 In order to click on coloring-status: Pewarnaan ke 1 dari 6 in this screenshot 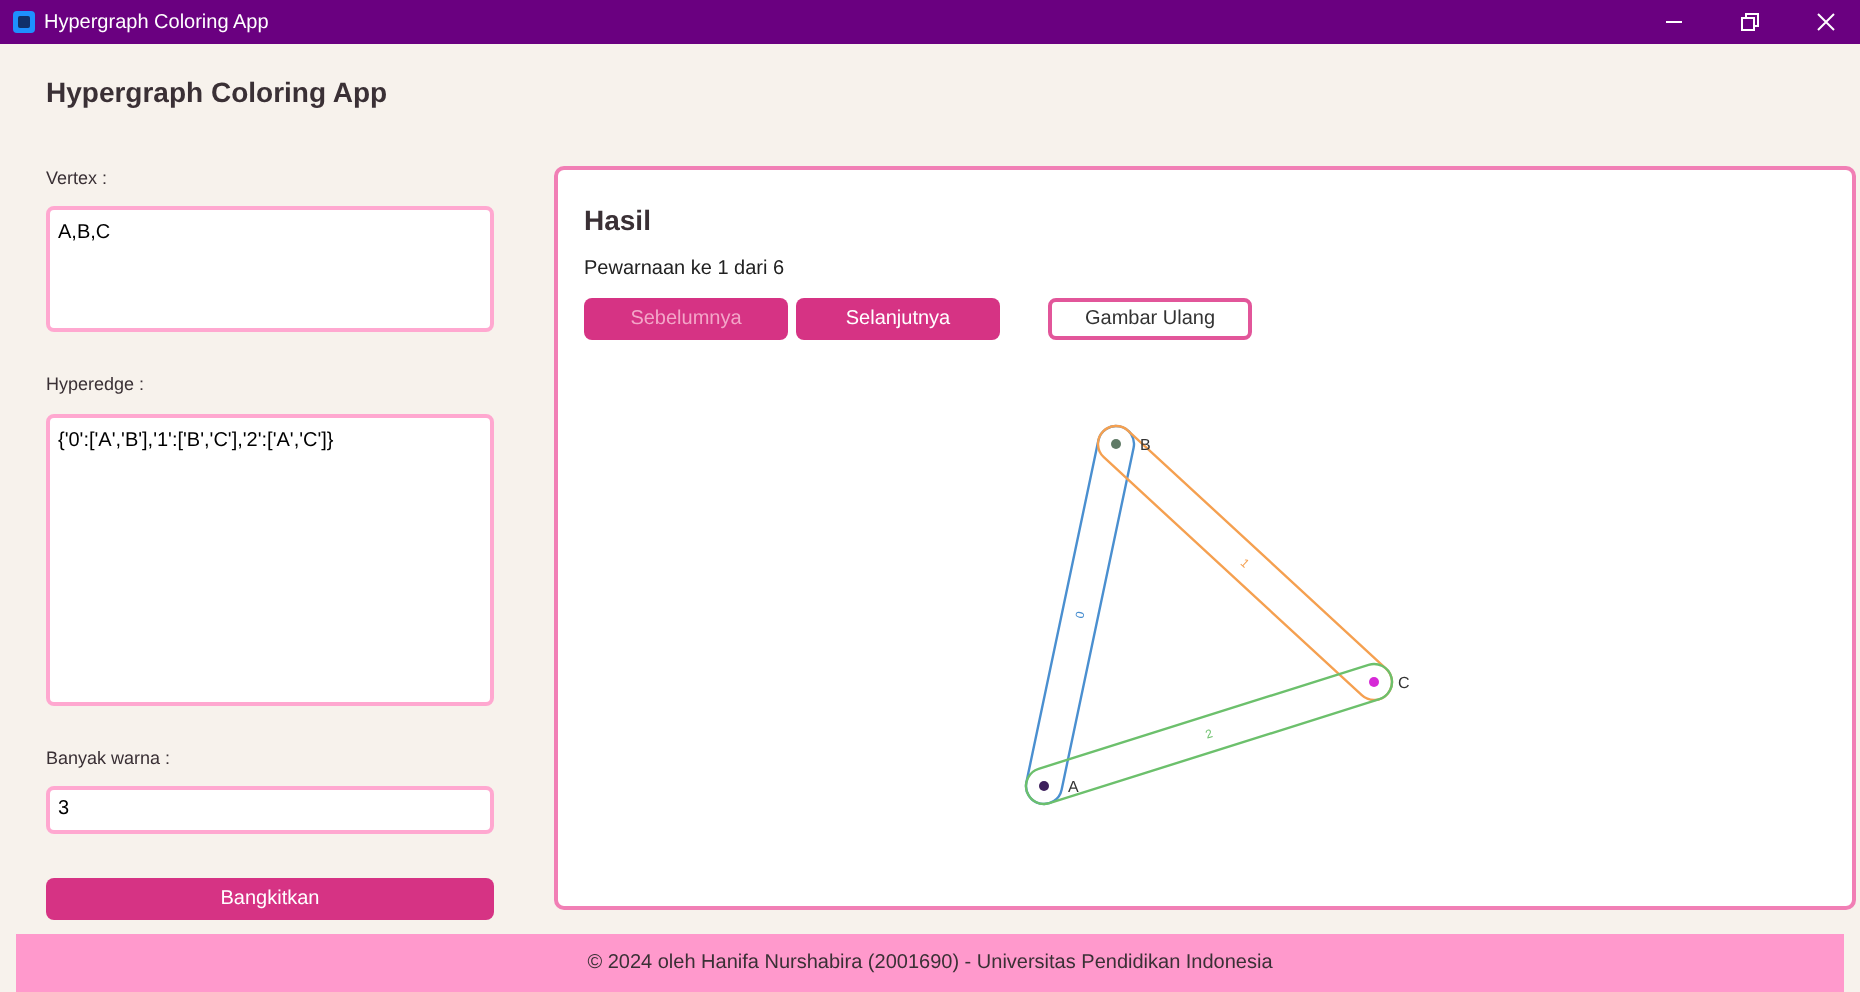, I will do `click(685, 270)`.